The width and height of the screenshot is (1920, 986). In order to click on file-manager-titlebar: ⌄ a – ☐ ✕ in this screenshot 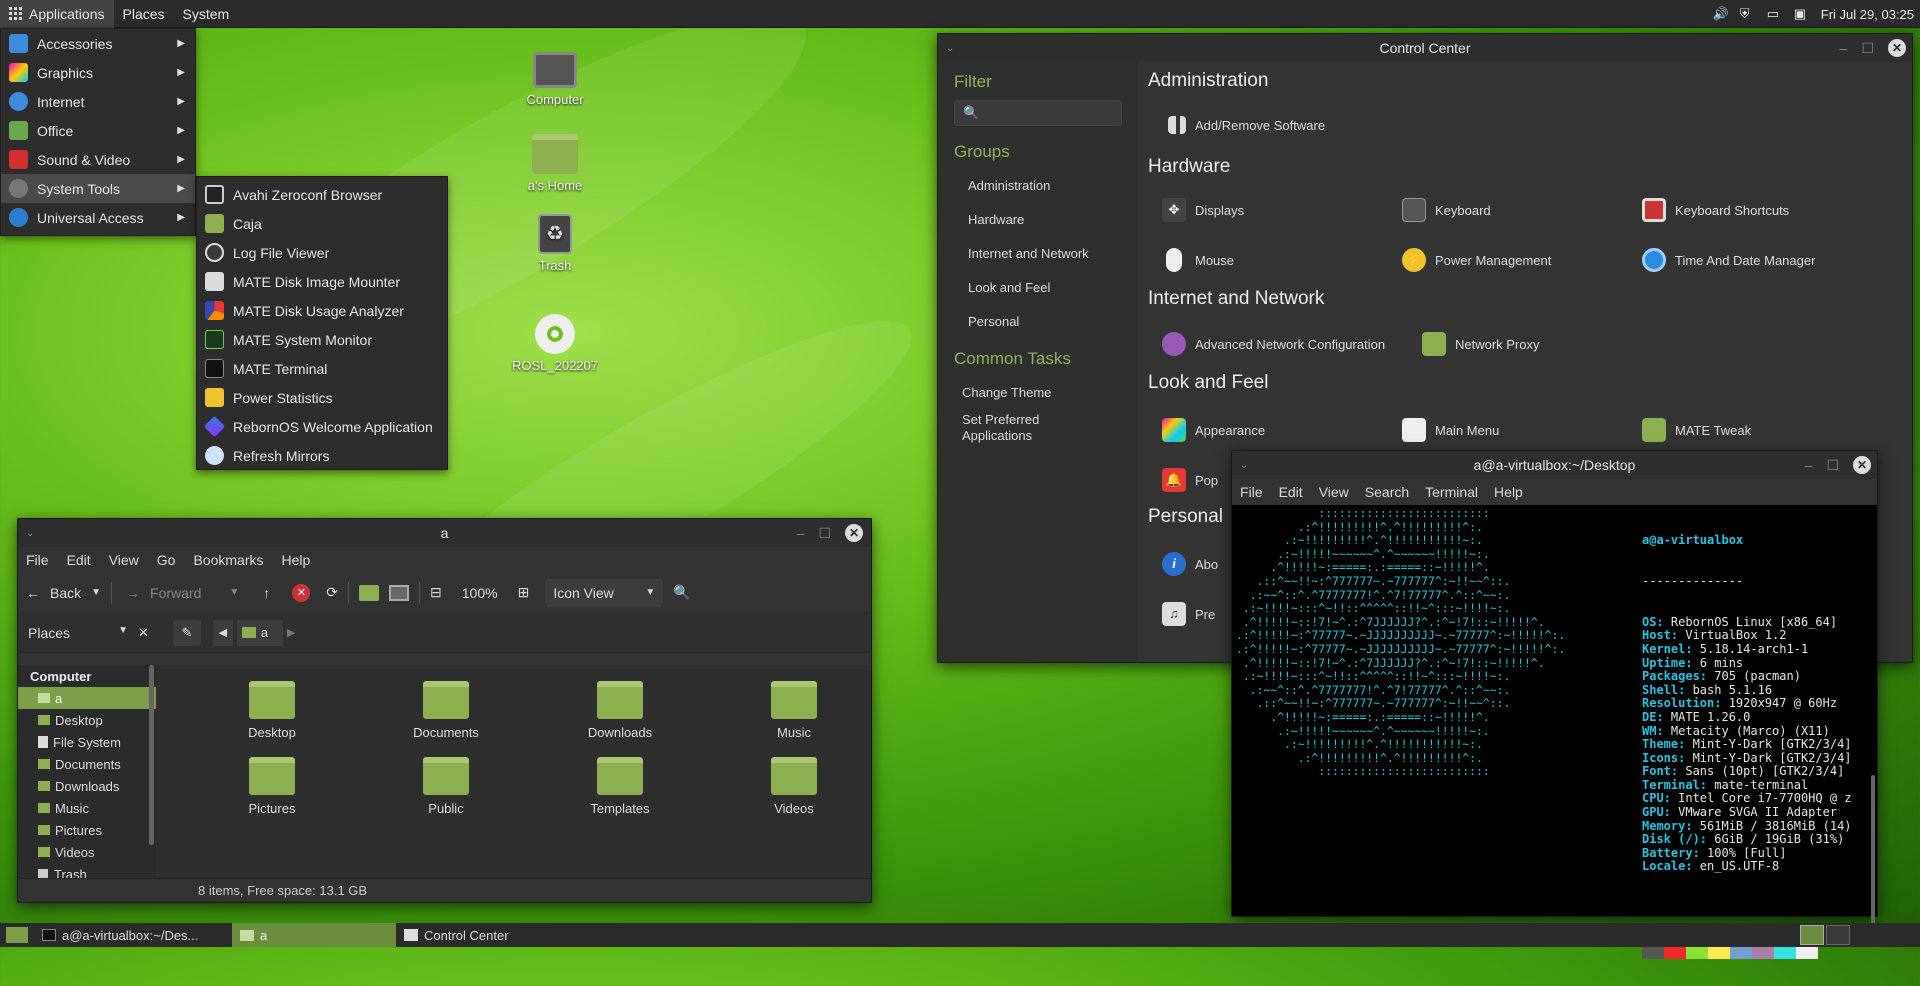, I will do `click(444, 533)`.